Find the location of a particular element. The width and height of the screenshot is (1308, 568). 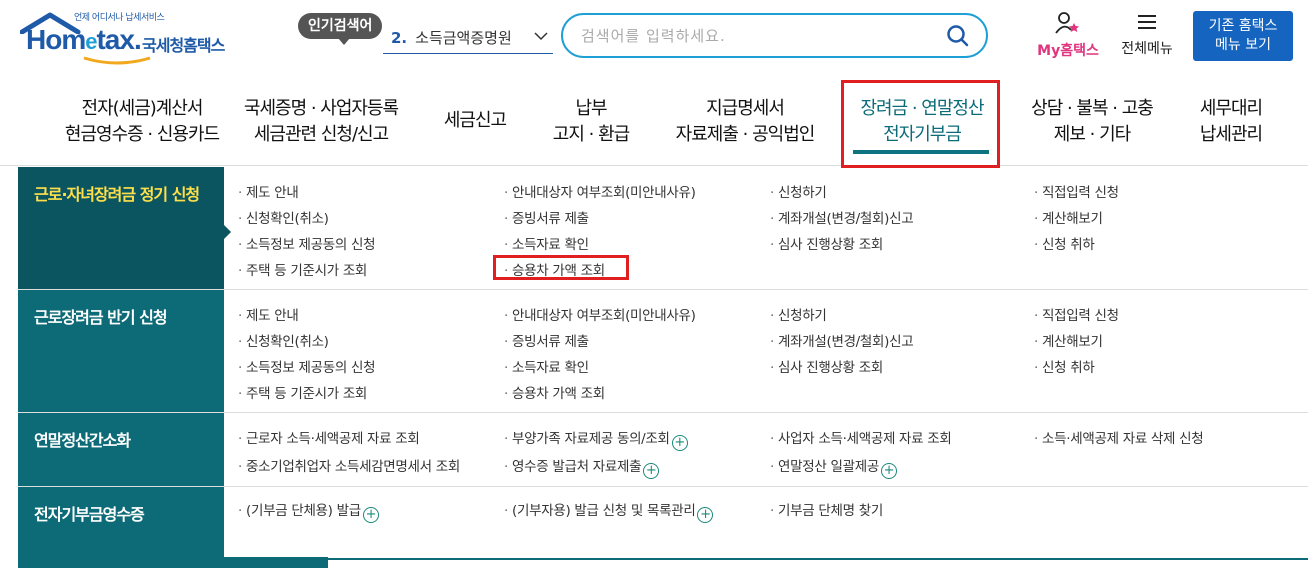

legacy-menu-line1: 기존 홈택스 is located at coordinates (1243, 26).